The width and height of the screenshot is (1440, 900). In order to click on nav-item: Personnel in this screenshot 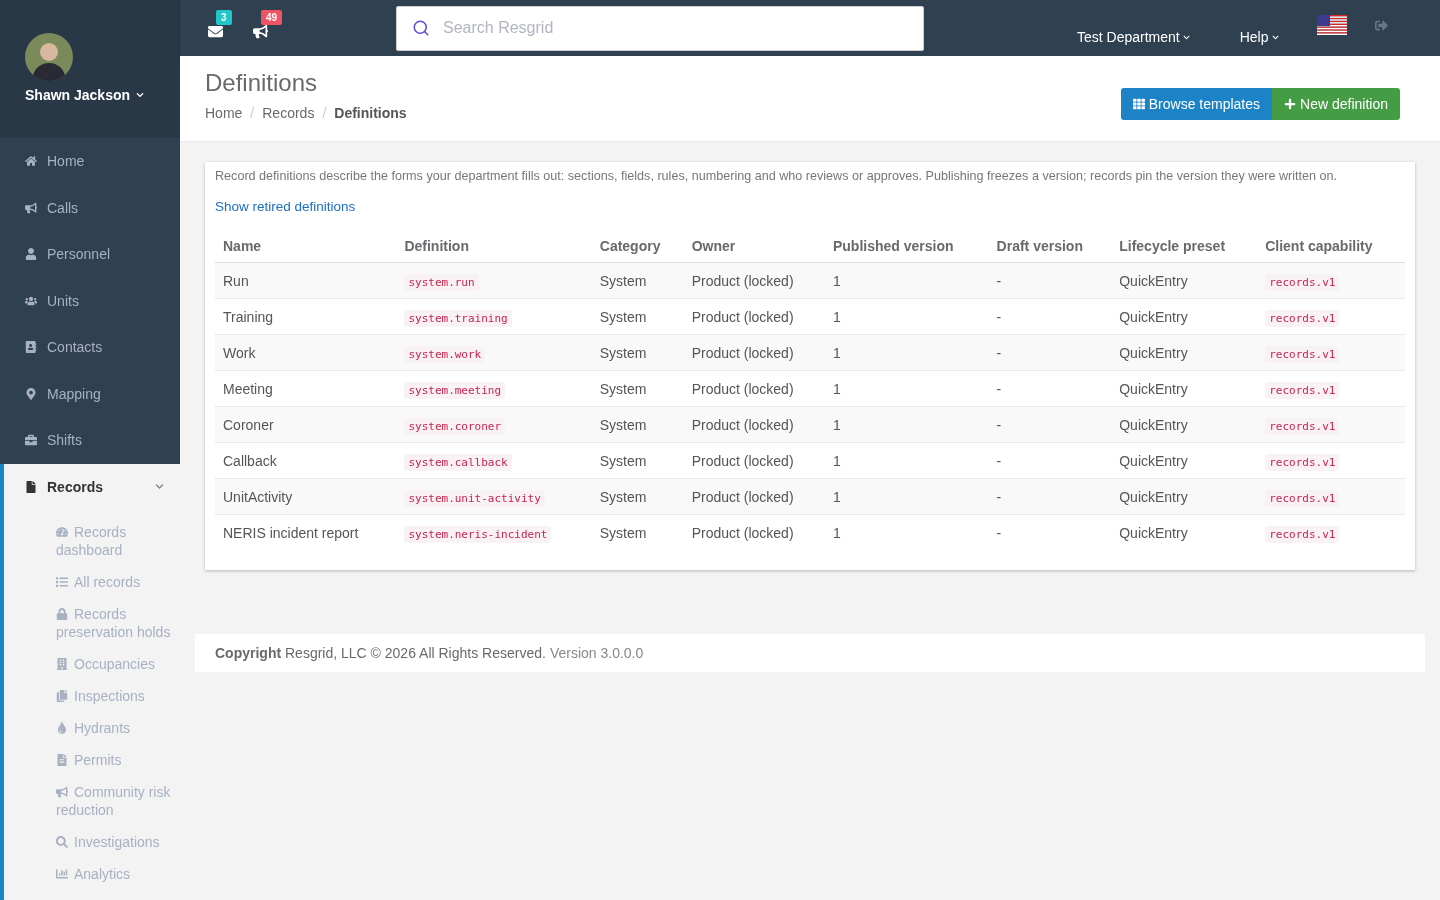, I will do `click(90, 254)`.